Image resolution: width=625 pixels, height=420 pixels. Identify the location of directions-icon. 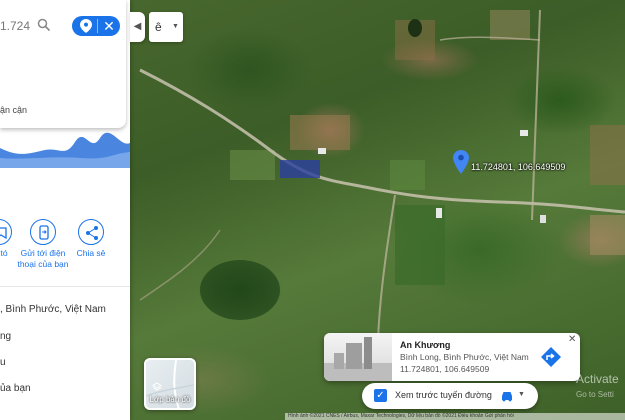
(551, 357).